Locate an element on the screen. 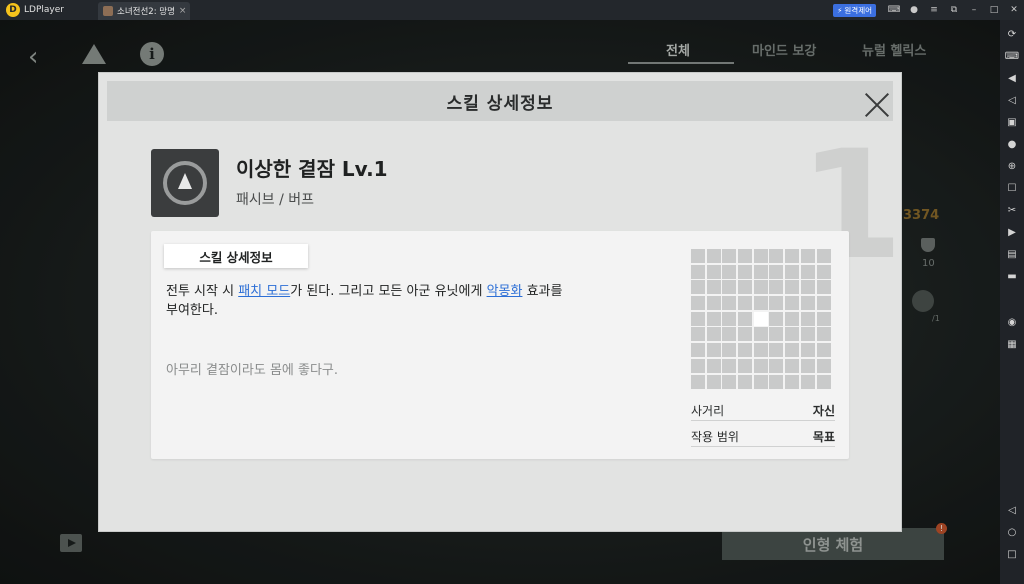  stat-area: 작용 범위 목표 is located at coordinates (763, 437).